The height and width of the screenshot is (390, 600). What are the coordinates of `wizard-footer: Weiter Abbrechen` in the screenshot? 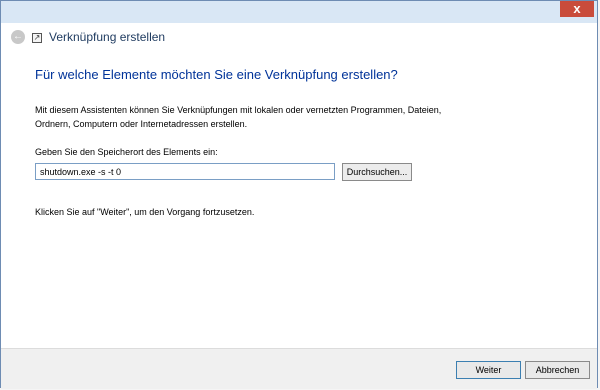 It's located at (299, 368).